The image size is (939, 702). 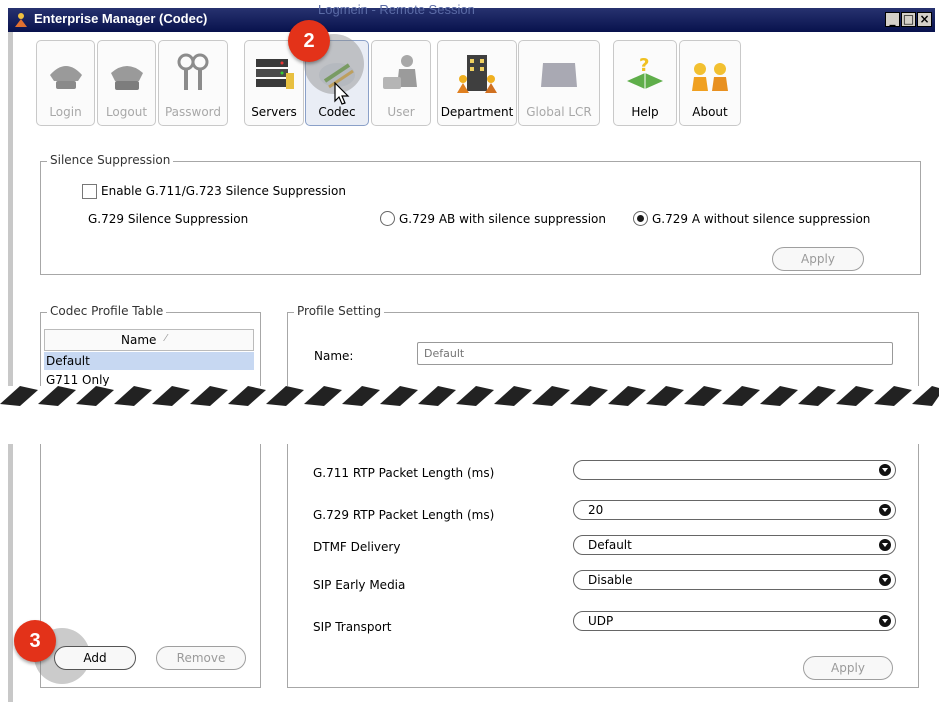 I want to click on toolbar-global-lcr-button: Global LCR, so click(x=559, y=83).